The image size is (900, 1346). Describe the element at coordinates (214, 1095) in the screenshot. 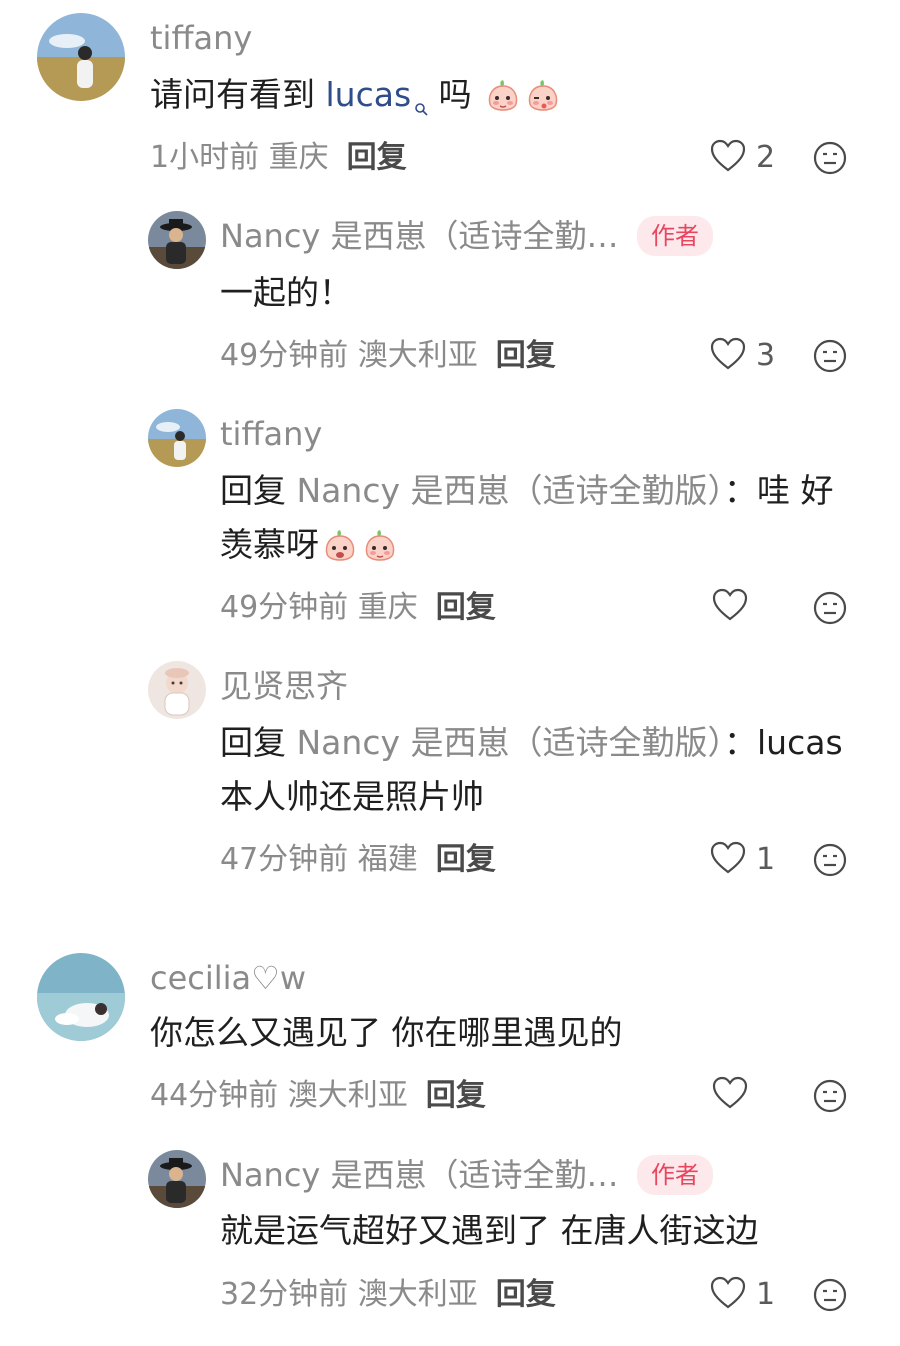

I see `comment-time: 44分钟前` at that location.